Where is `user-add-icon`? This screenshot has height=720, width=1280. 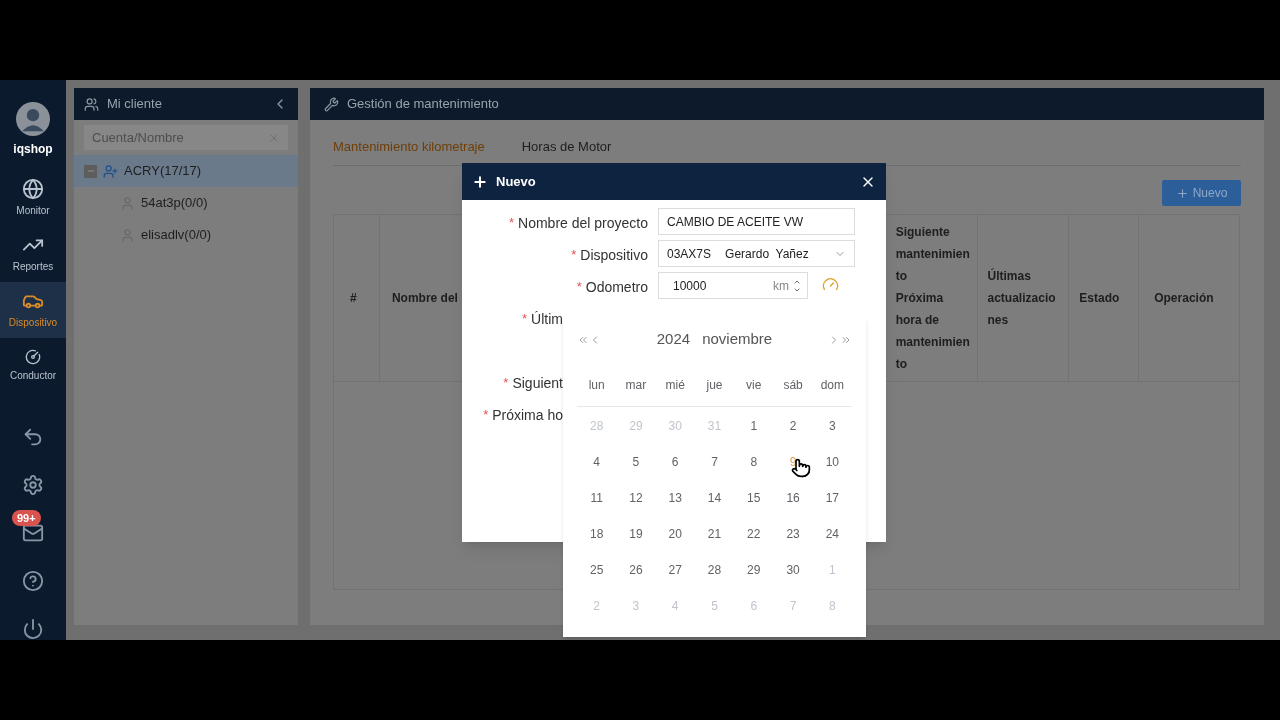 user-add-icon is located at coordinates (110, 171).